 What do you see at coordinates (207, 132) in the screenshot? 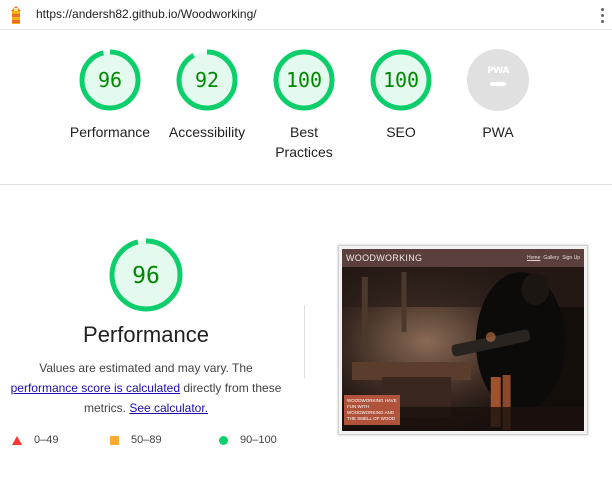
I see `gauge-label: Accessibility` at bounding box center [207, 132].